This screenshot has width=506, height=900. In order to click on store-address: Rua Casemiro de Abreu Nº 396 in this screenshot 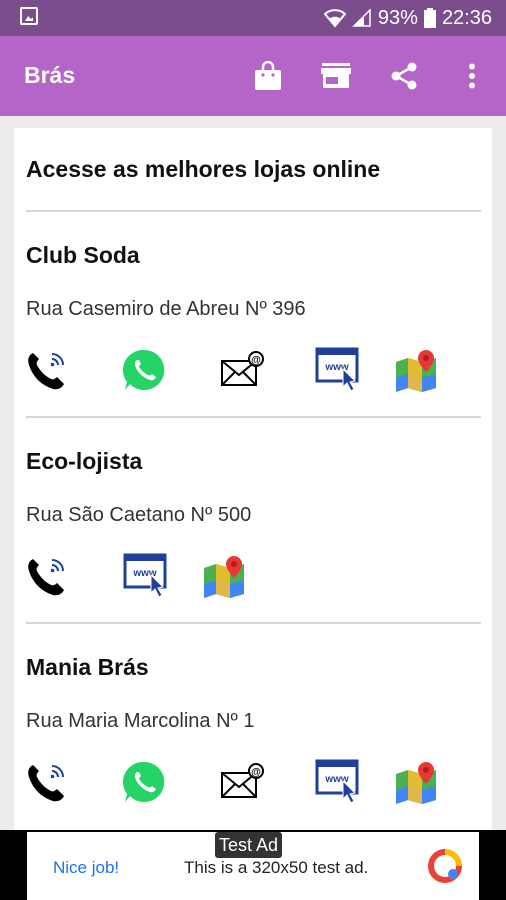, I will do `click(166, 309)`.